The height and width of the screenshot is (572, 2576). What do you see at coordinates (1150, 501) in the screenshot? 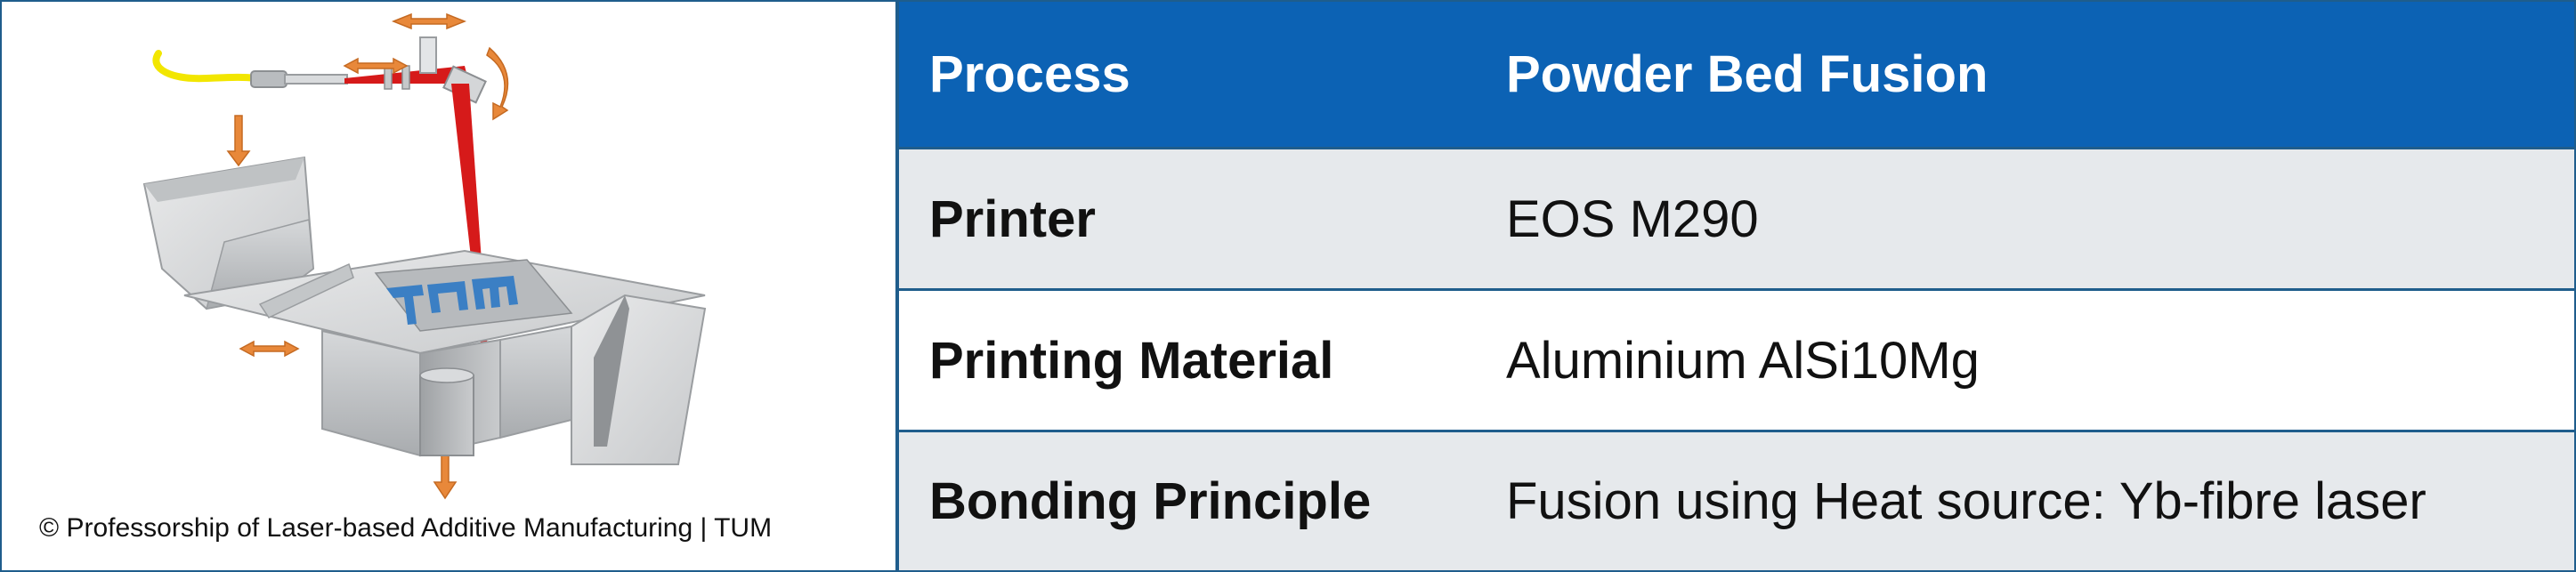
I see `row-key-bonding: Bonding Principle` at bounding box center [1150, 501].